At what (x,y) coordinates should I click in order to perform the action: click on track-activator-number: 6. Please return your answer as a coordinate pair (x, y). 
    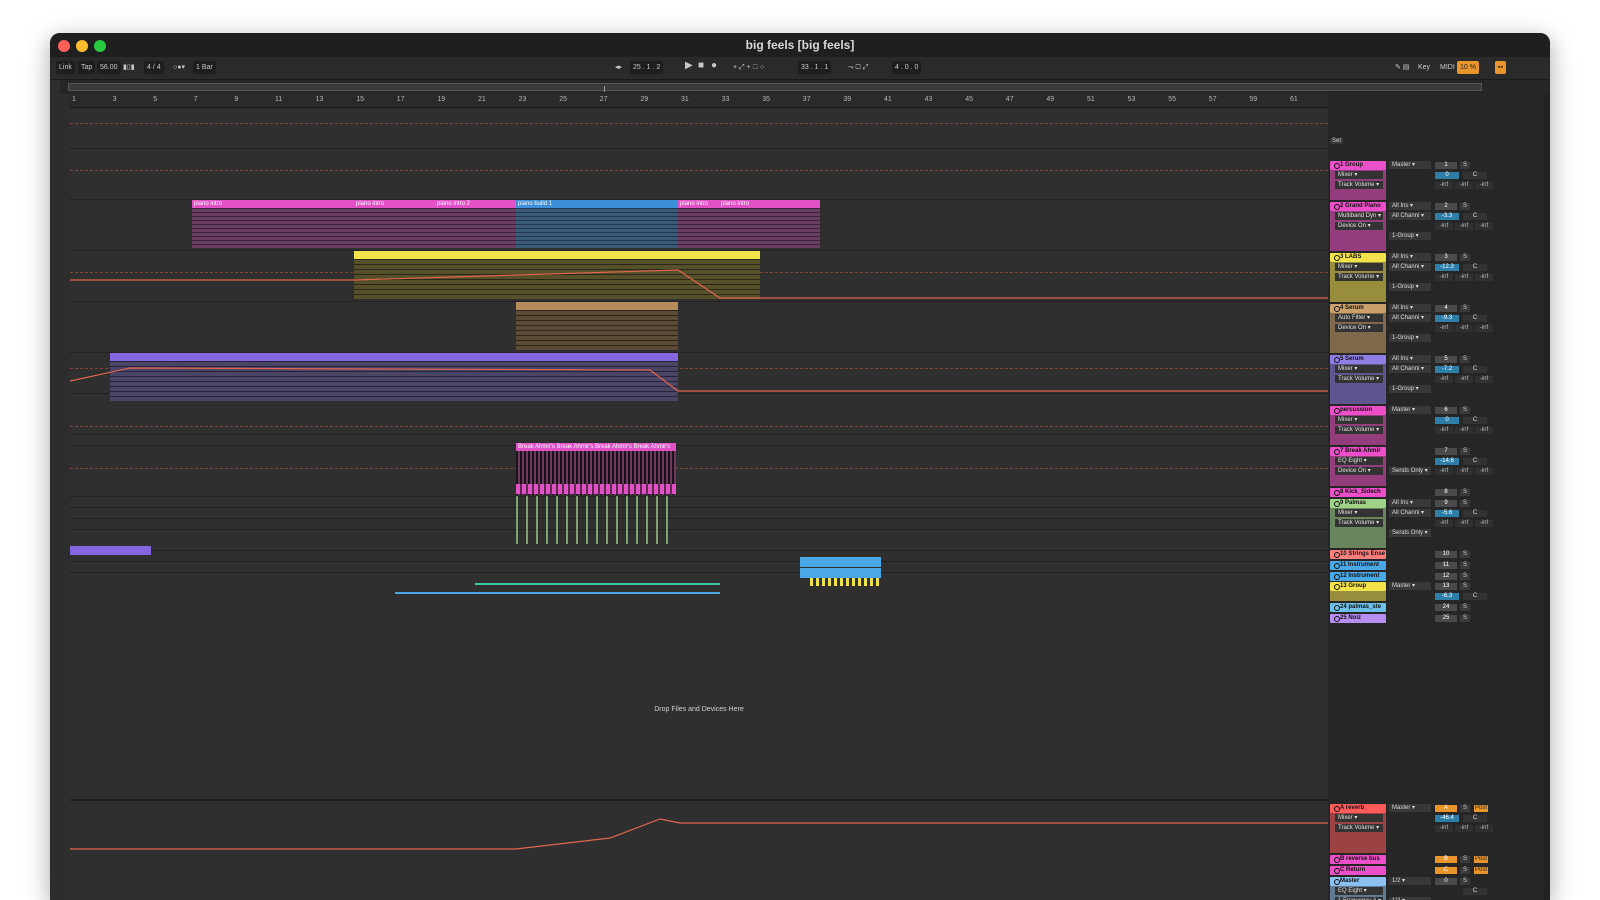
    Looking at the image, I should click on (1446, 410).